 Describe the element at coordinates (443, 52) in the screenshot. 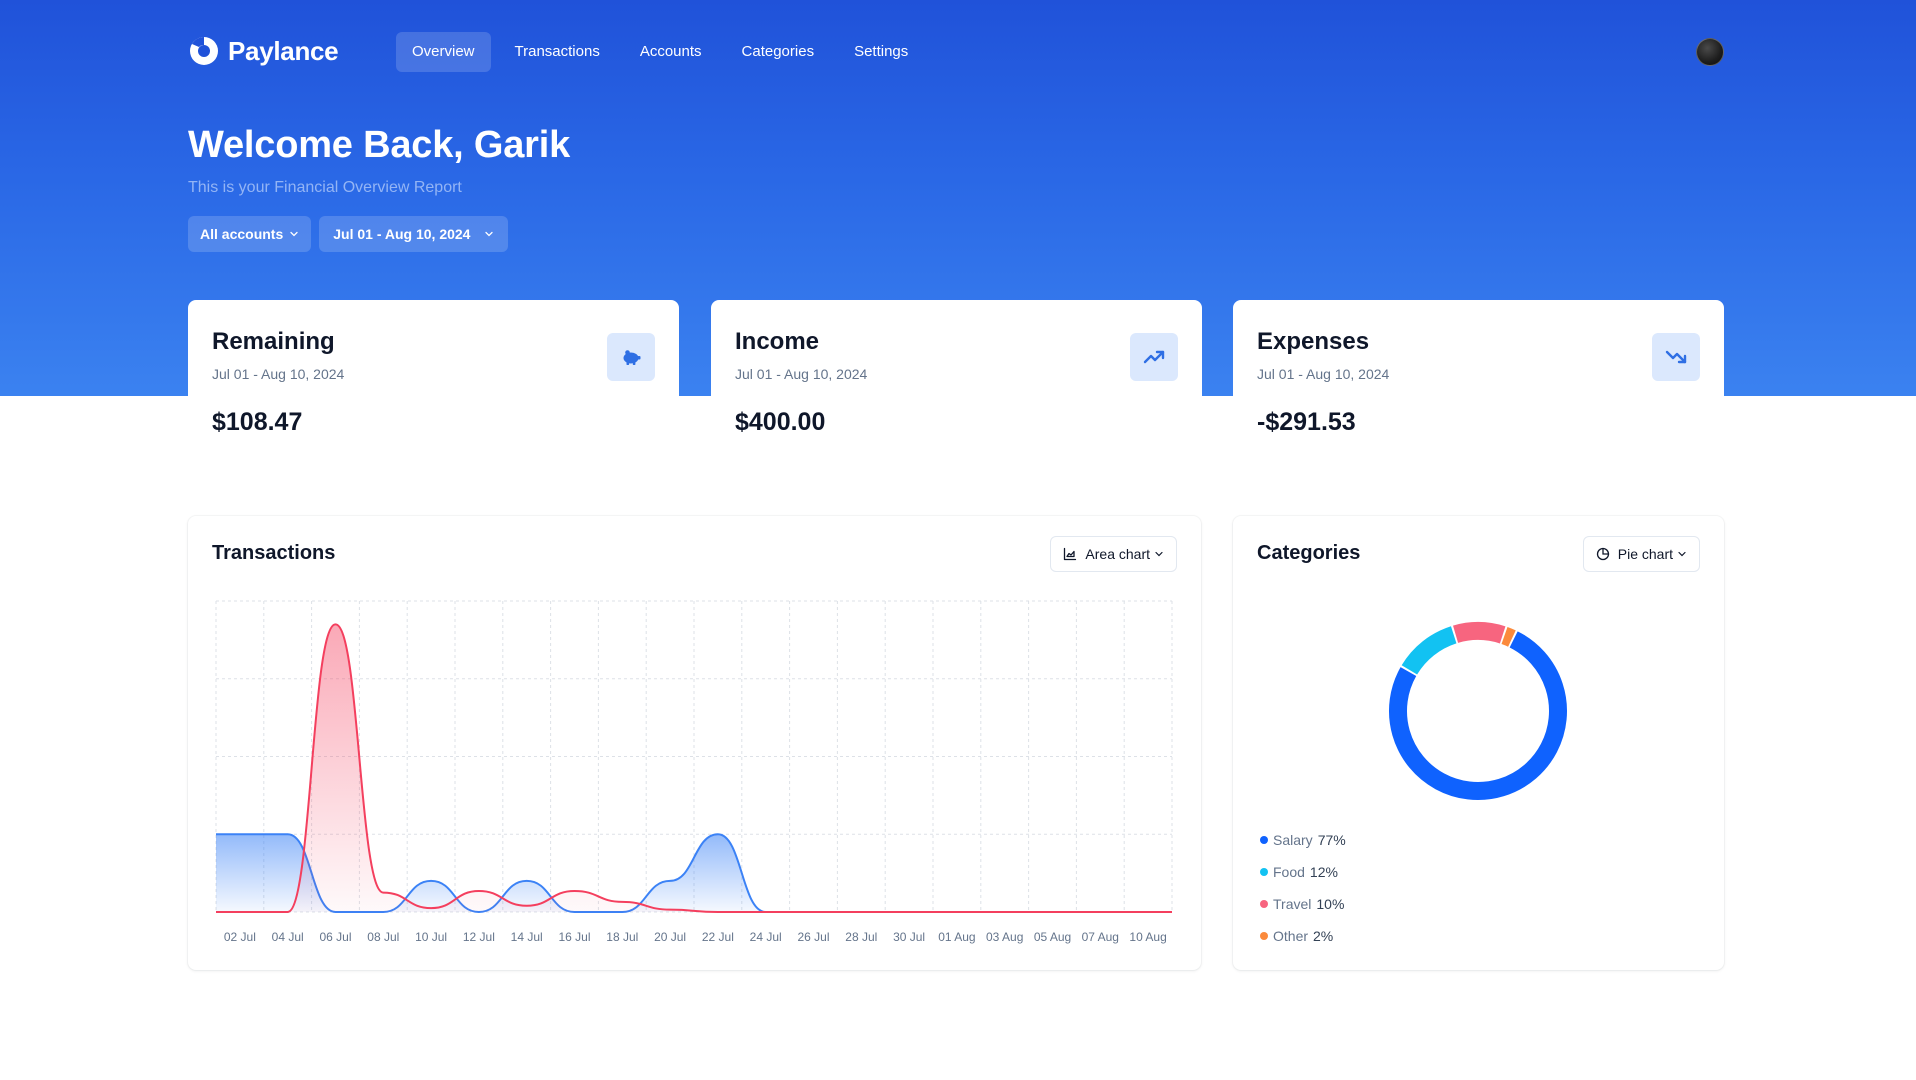

I see `nav-overview: Overview` at that location.